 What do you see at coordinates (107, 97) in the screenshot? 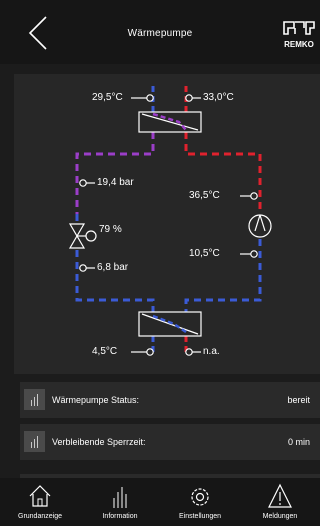
I see `temp-top-left-label: 29,5°C` at bounding box center [107, 97].